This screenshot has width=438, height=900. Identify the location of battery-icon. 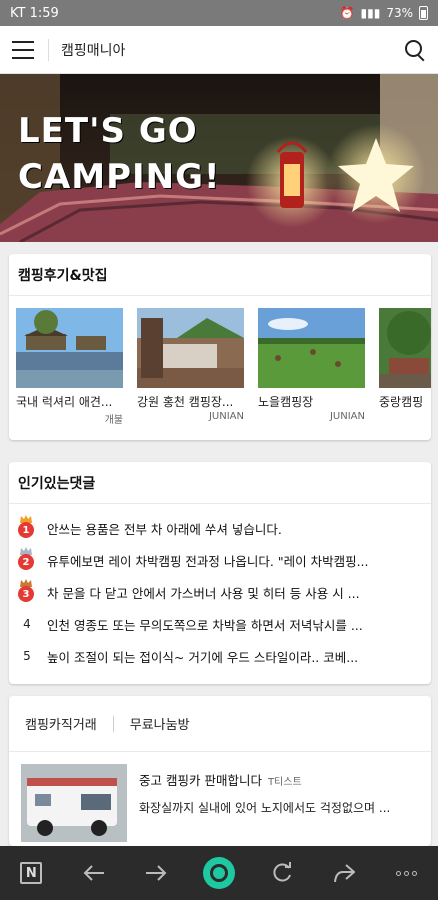
(423, 13).